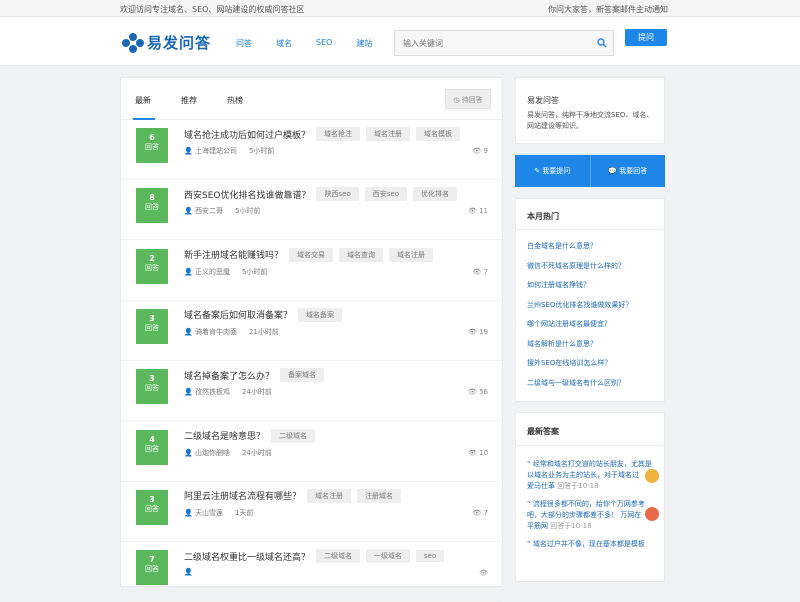  I want to click on question-time: 5小时前, so click(247, 211).